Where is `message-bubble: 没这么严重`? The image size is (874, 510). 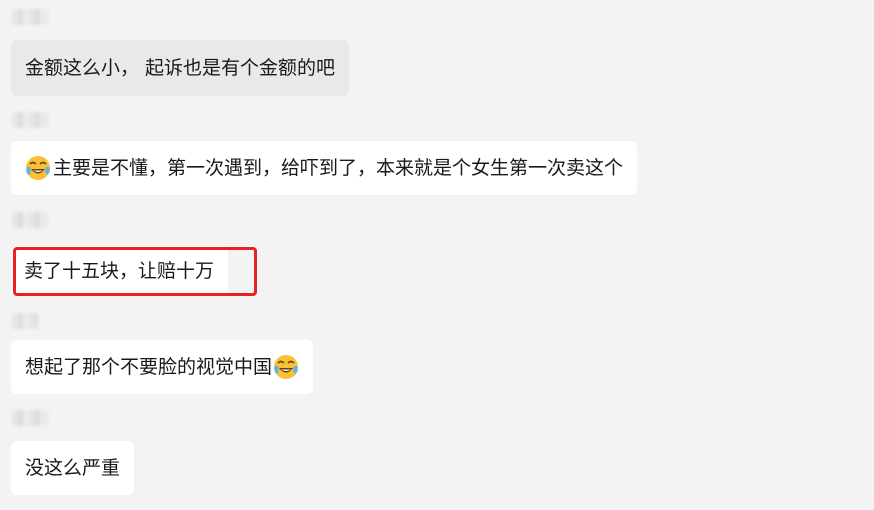
message-bubble: 没这么严重 is located at coordinates (73, 468).